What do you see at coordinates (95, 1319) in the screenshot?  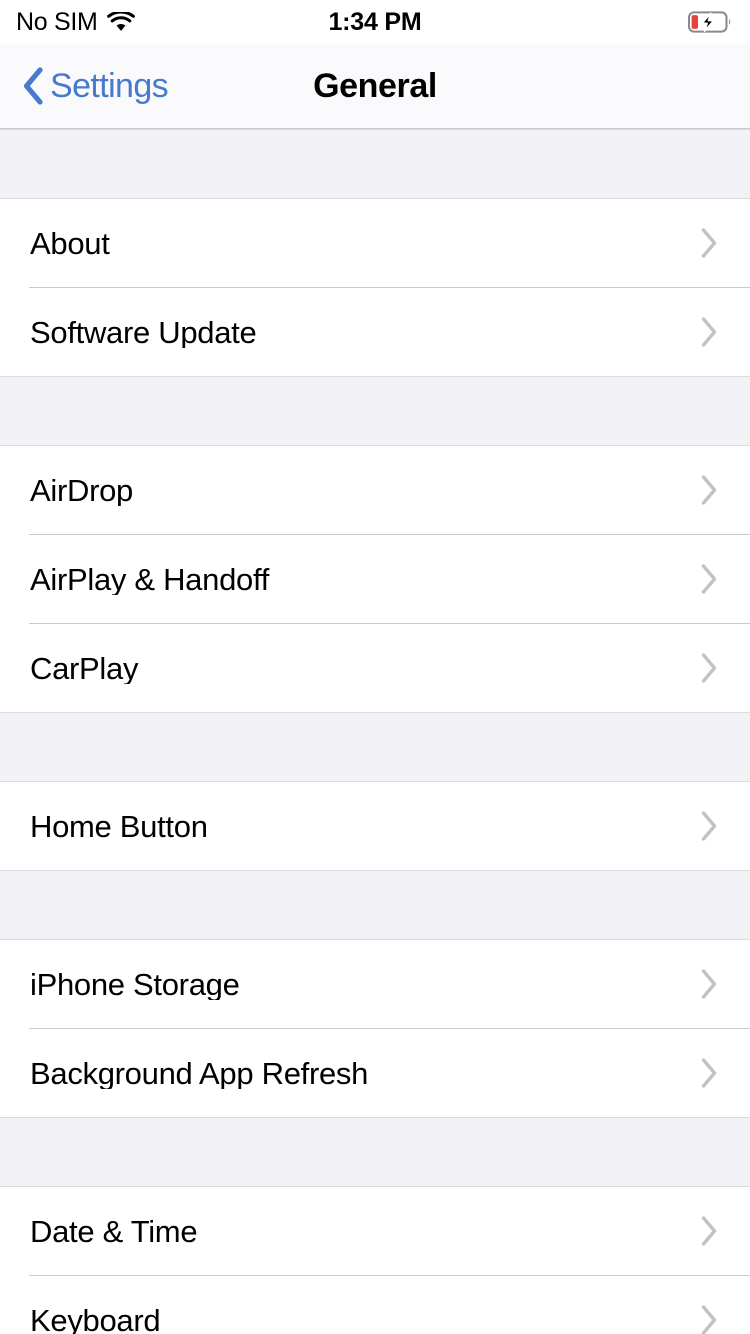 I see `list-item-label: Keyboard` at bounding box center [95, 1319].